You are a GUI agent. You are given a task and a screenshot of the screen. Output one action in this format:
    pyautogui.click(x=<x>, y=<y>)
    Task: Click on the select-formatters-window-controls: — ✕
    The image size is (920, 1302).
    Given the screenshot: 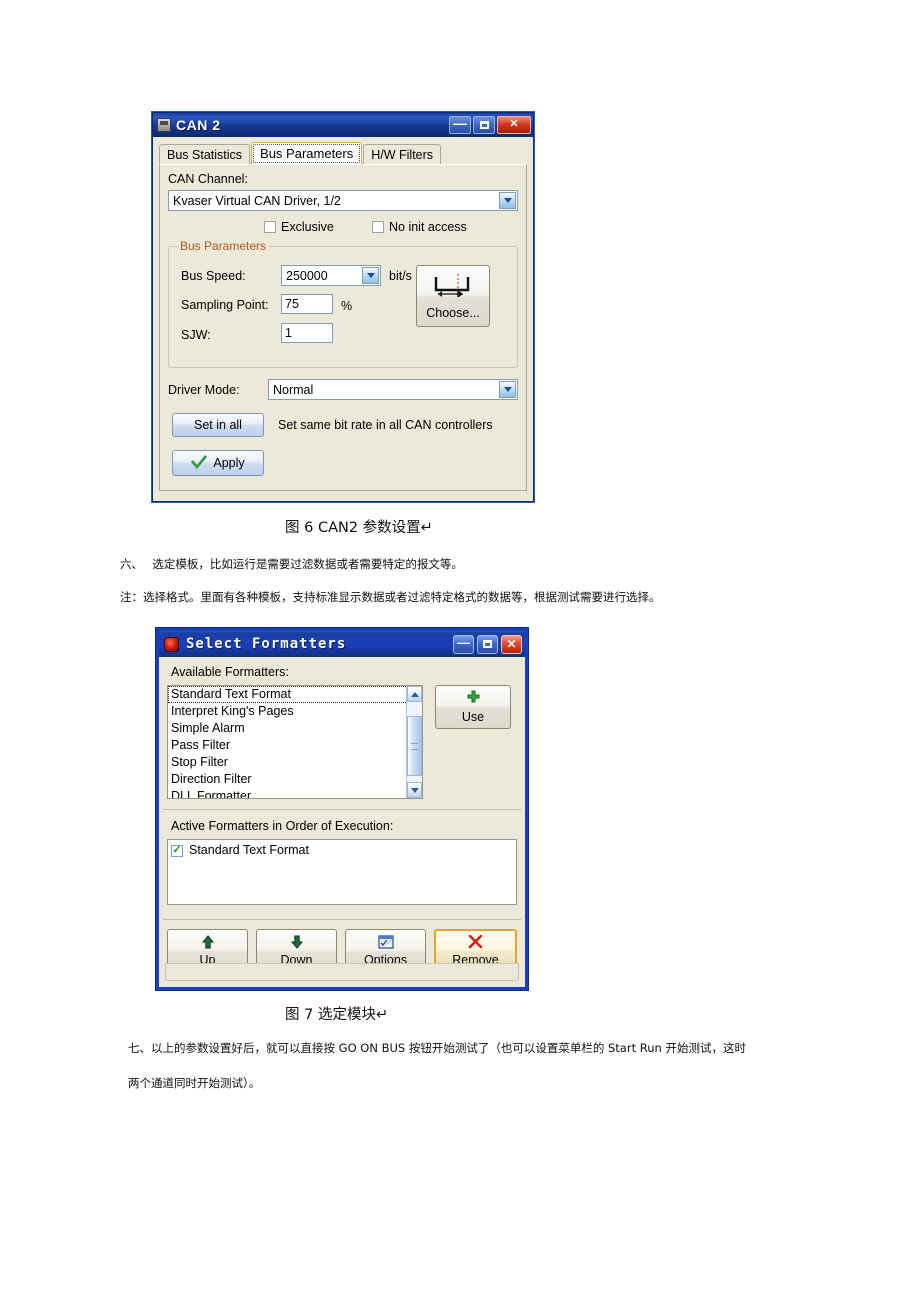 What is the action you would take?
    pyautogui.click(x=487, y=644)
    